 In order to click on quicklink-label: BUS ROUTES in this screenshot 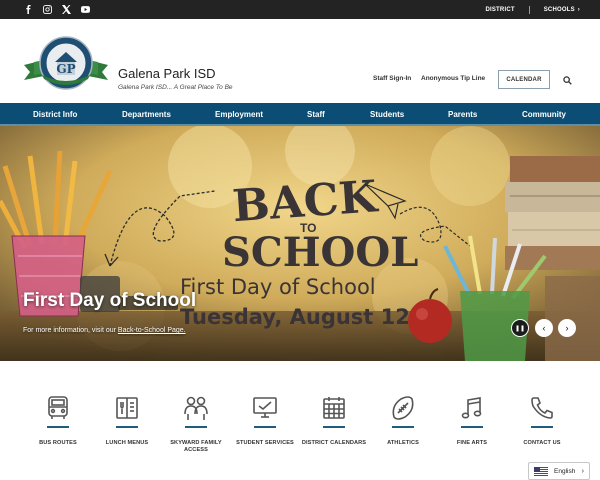, I will do `click(58, 443)`.